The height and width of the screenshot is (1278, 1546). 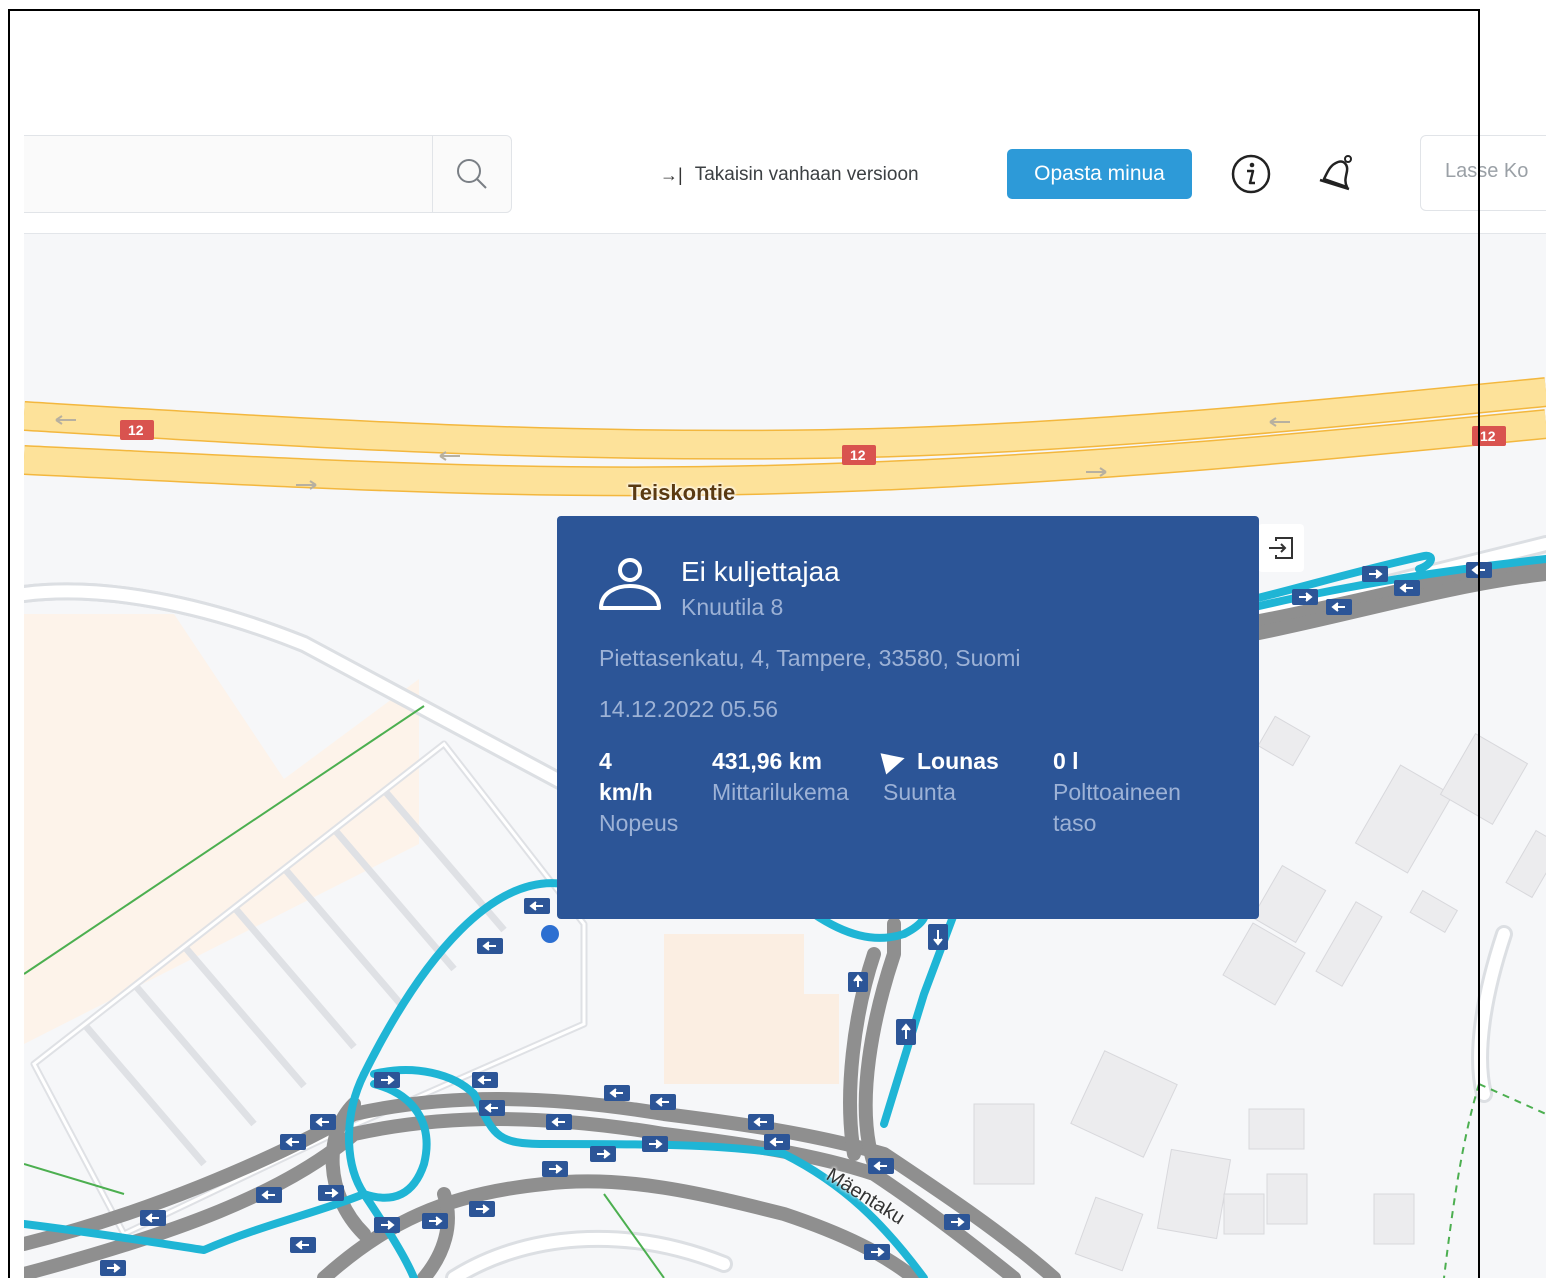 What do you see at coordinates (732, 607) in the screenshot?
I see `vehicle-name: Knuutila 8` at bounding box center [732, 607].